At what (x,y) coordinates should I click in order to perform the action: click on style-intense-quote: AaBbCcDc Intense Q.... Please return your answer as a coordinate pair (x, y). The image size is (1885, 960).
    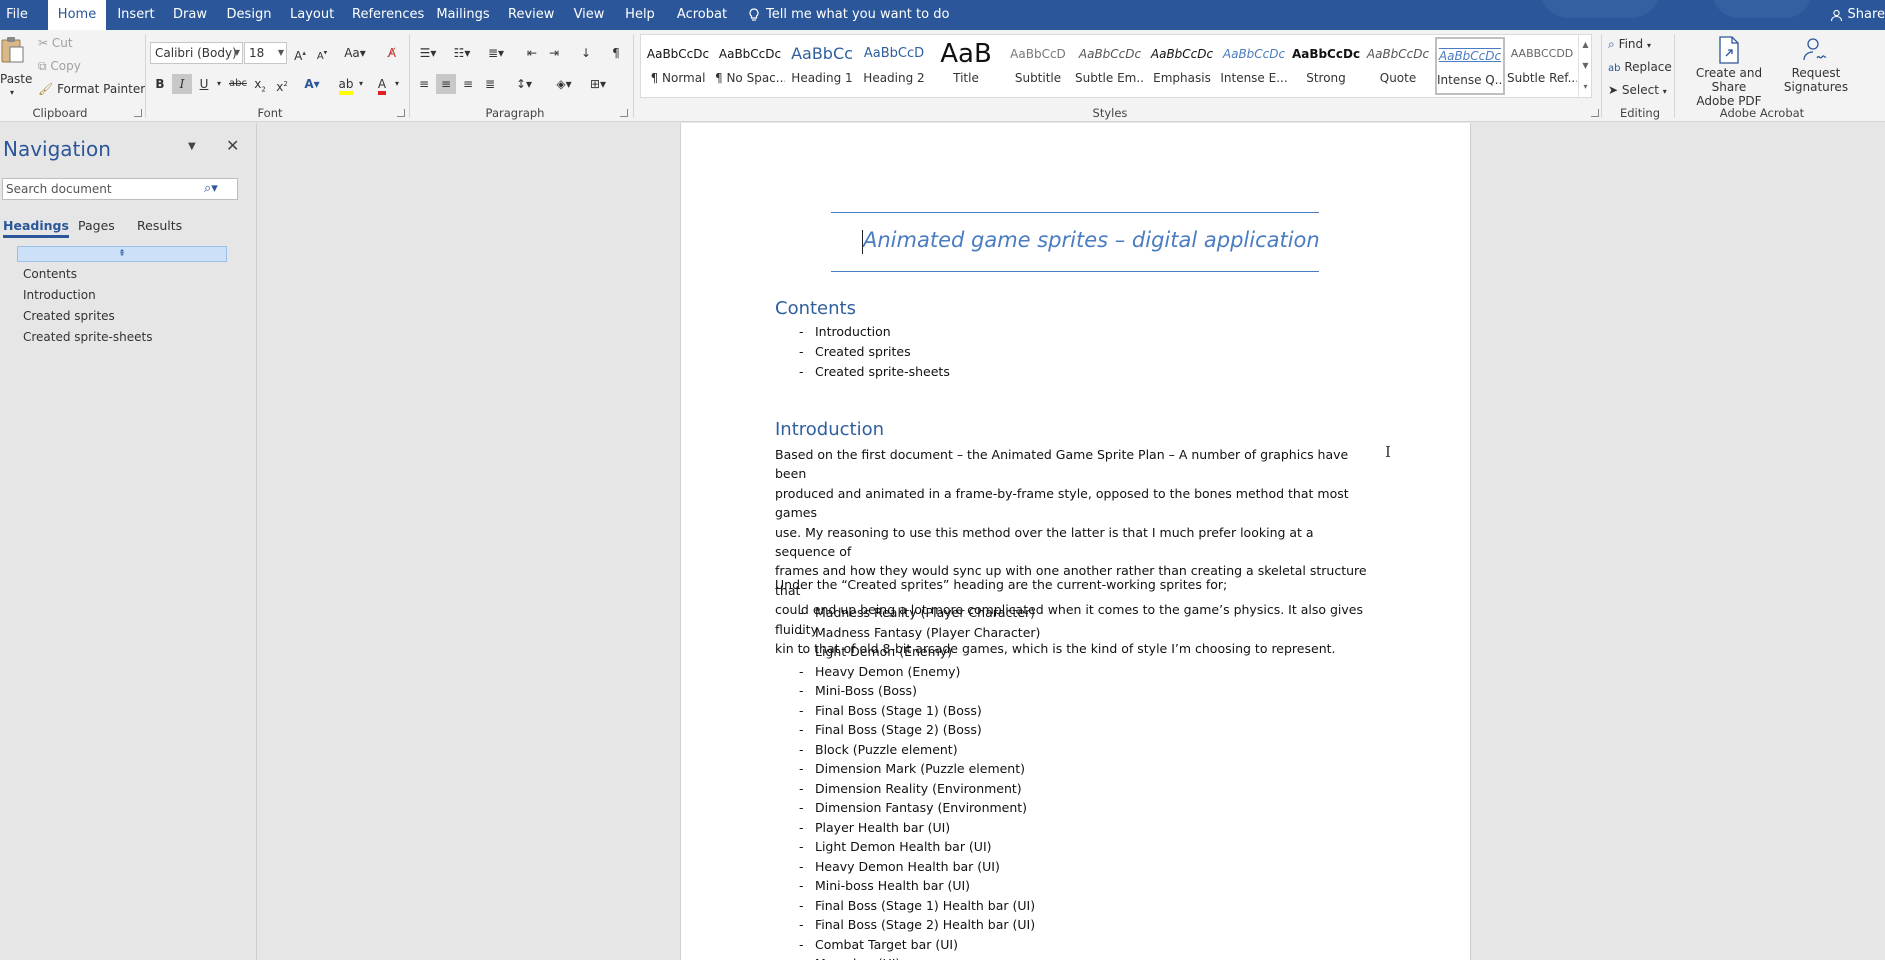
    Looking at the image, I should click on (1470, 66).